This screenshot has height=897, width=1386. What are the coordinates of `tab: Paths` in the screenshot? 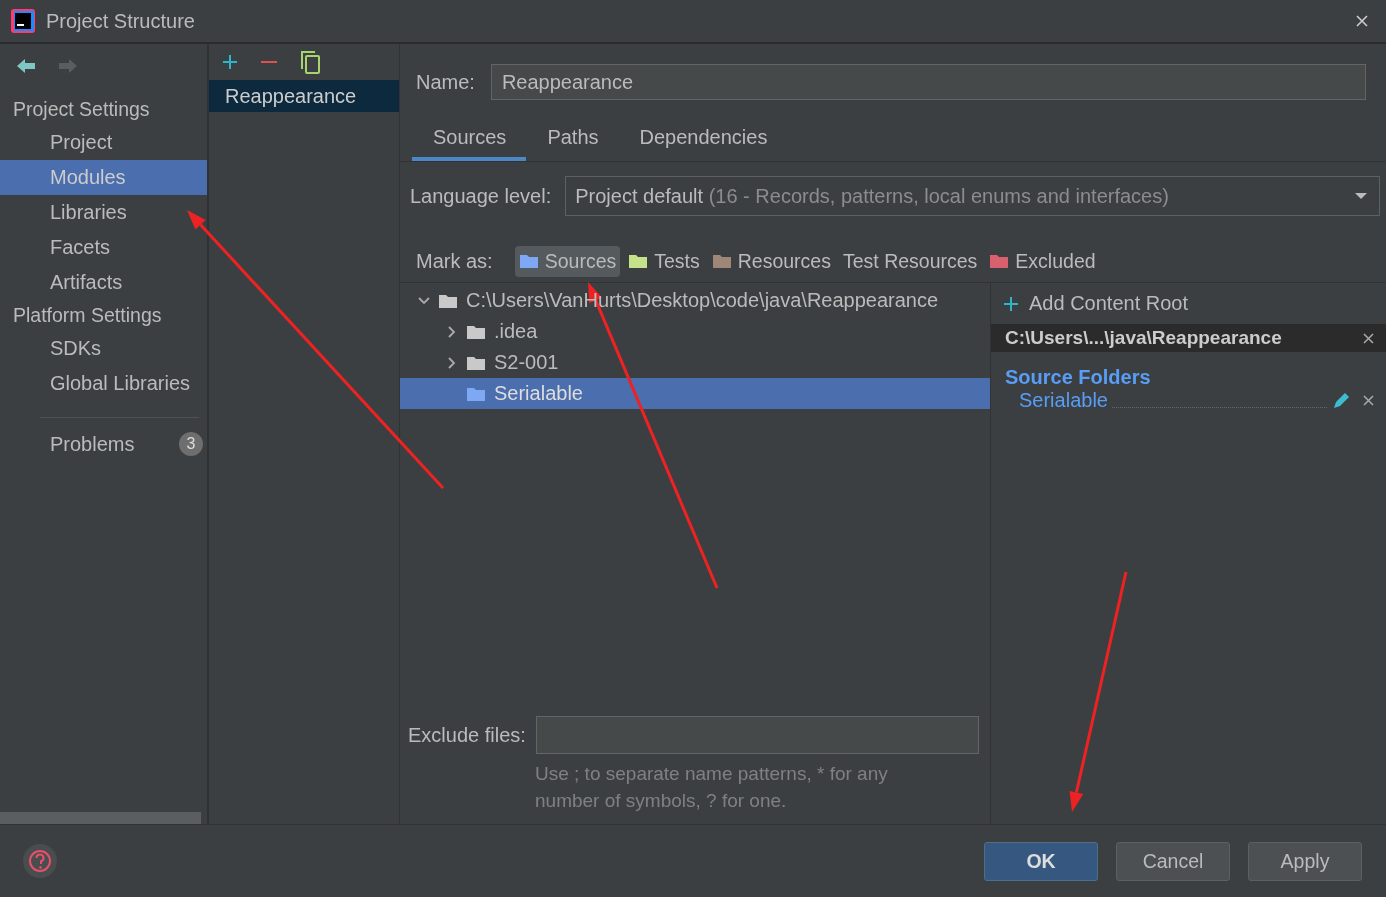 It's located at (572, 139).